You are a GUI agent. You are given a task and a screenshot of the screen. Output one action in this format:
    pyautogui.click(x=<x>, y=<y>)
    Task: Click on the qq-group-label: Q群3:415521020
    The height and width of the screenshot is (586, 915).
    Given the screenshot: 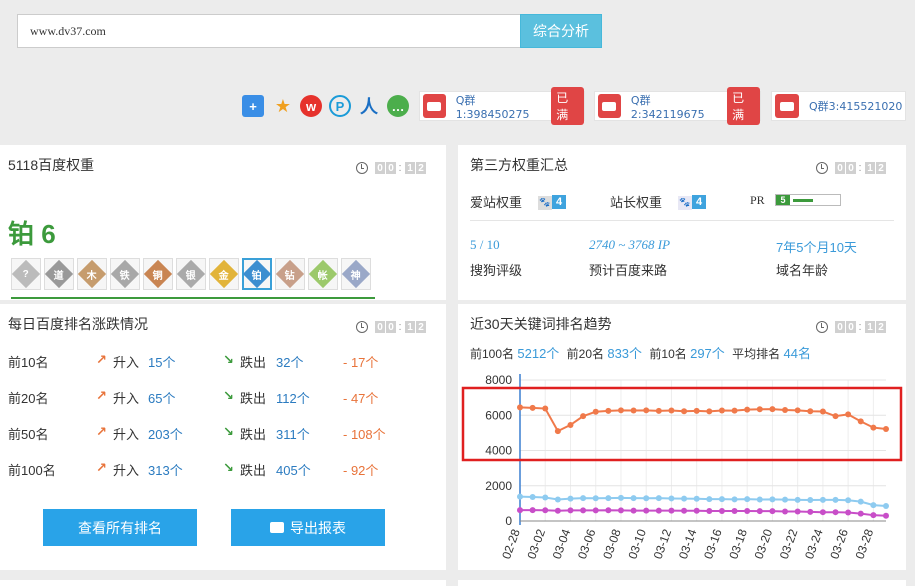 What is the action you would take?
    pyautogui.click(x=856, y=106)
    